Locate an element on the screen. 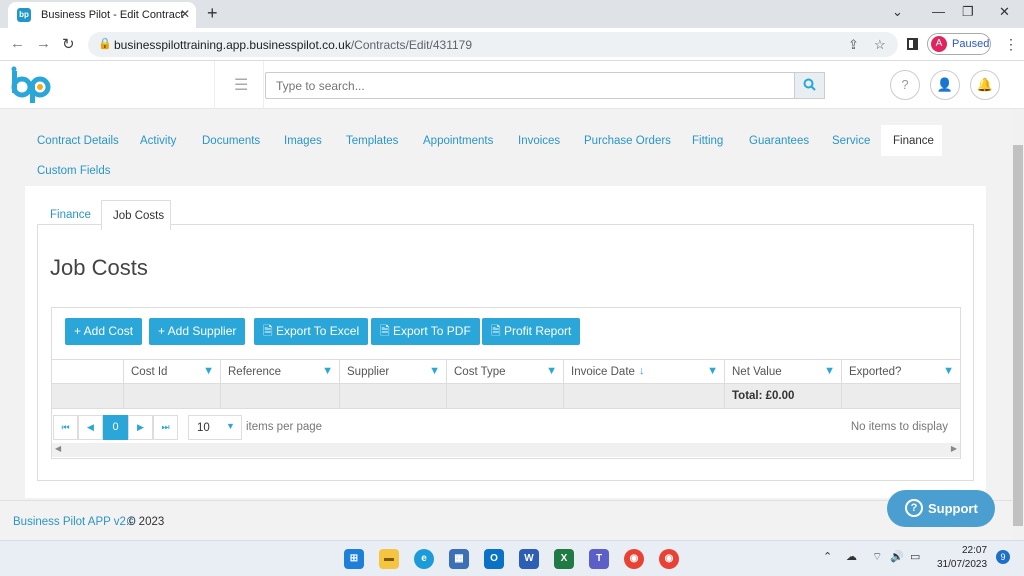 The width and height of the screenshot is (1024, 576). export-excel-button: 🗎 Export To Excel is located at coordinates (311, 331).